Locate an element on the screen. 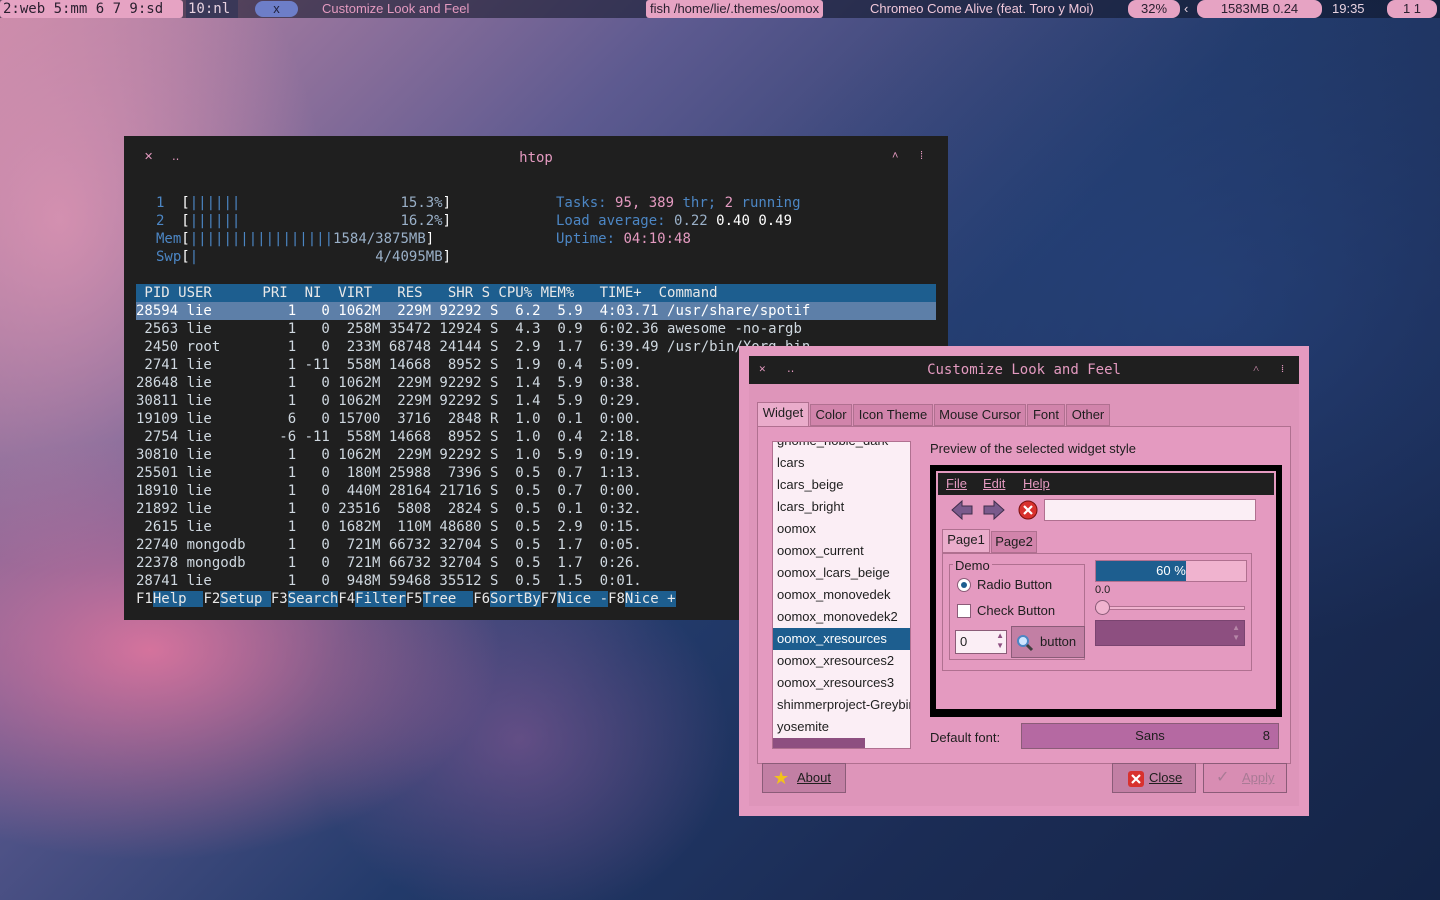 This screenshot has height=900, width=1440. font-size: 8 is located at coordinates (1266, 735).